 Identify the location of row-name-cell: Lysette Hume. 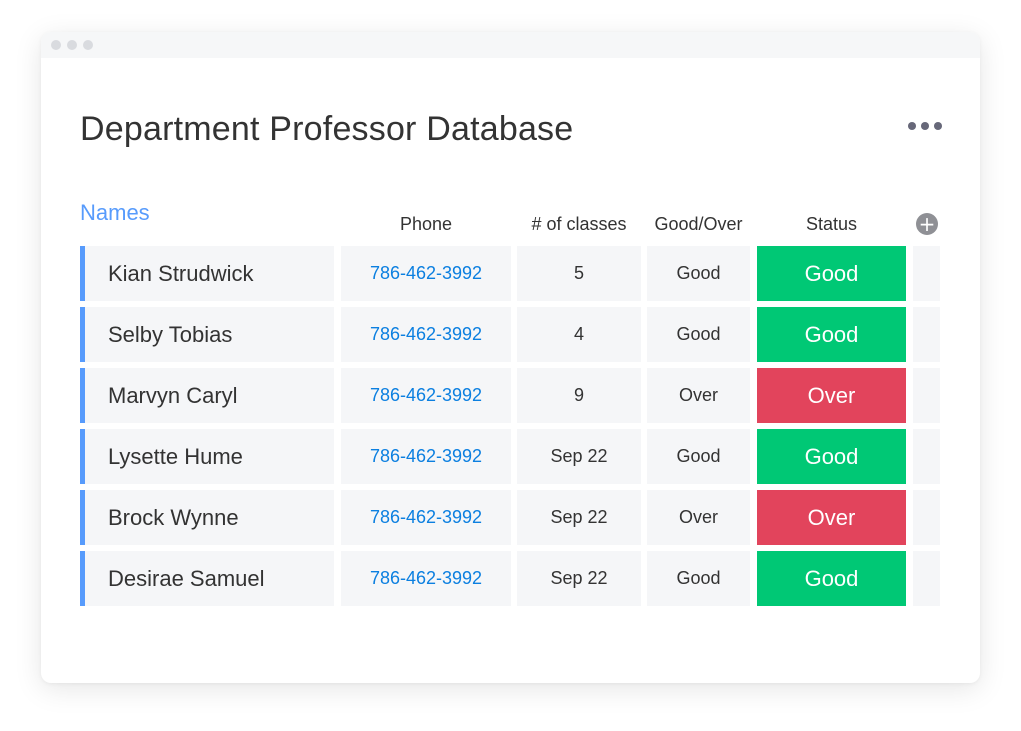
(207, 456).